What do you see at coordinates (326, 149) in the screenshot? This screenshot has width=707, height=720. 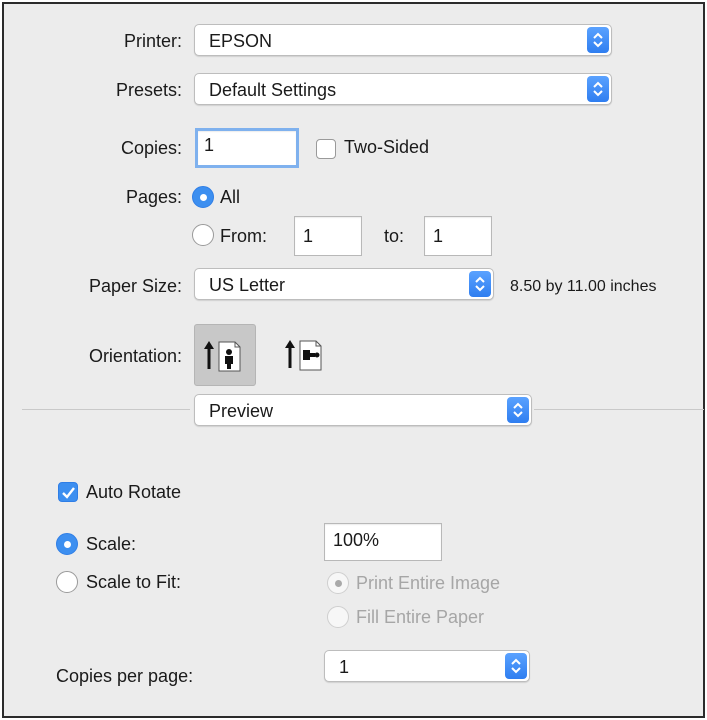 I see `two-sided-checkbox` at bounding box center [326, 149].